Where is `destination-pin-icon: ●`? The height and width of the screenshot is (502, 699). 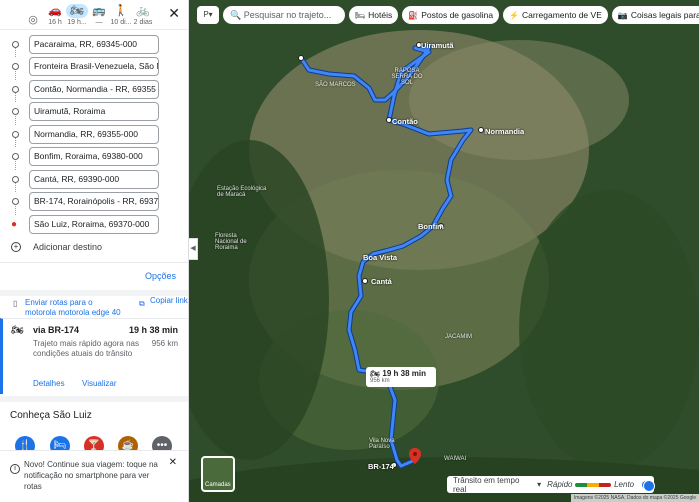 destination-pin-icon: ● is located at coordinates (14, 224).